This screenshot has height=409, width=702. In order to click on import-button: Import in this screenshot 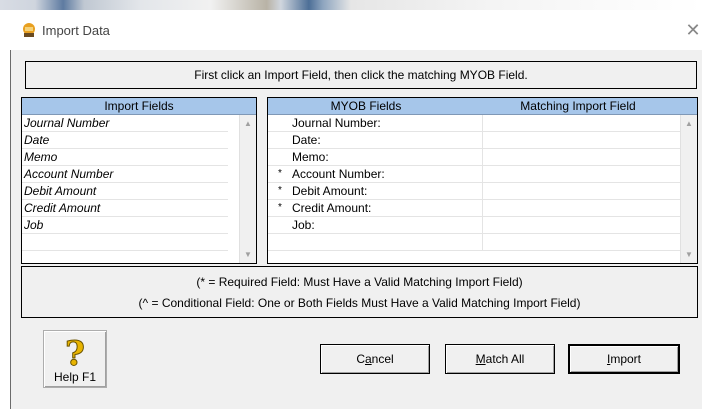, I will do `click(624, 359)`.